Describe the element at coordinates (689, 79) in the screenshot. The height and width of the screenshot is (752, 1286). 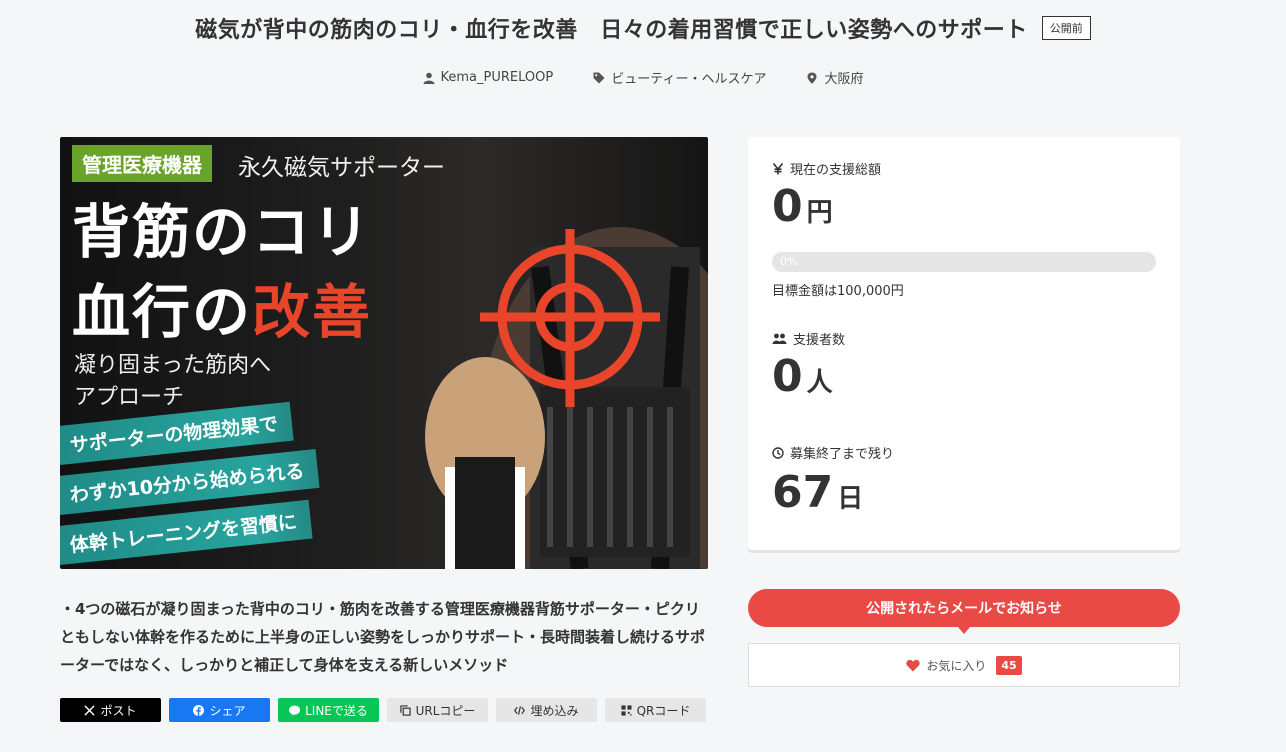
I see `category-name: ビューティー・ヘルスケア` at that location.